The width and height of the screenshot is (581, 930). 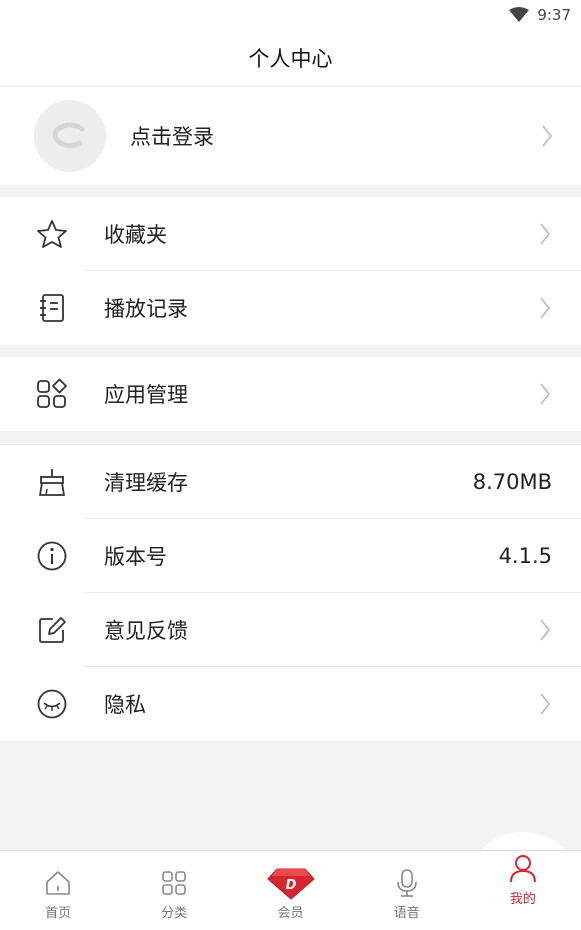 What do you see at coordinates (290, 630) in the screenshot?
I see `menu-item-feedback: 意见反馈` at bounding box center [290, 630].